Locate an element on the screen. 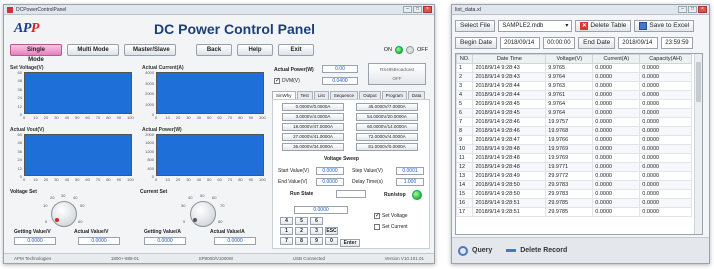 The height and width of the screenshot is (269, 714). enter-key: Enter is located at coordinates (350, 243).